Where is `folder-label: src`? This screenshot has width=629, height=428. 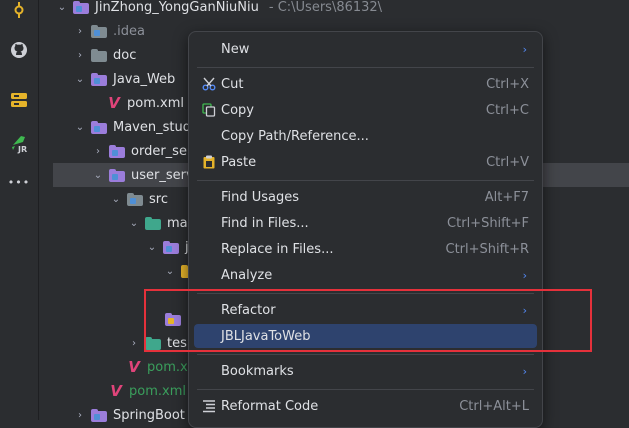
folder-label: src is located at coordinates (158, 199).